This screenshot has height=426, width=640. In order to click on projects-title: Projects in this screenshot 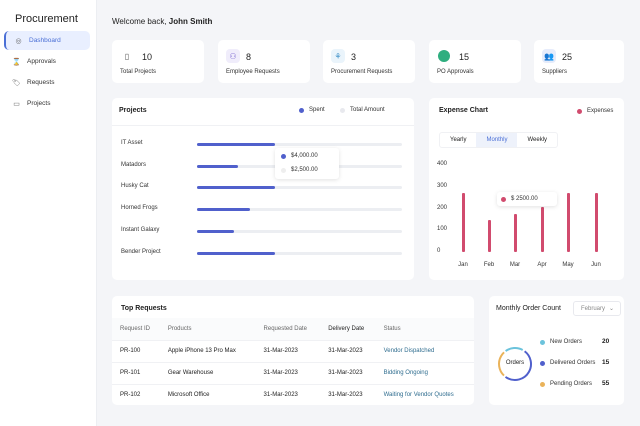, I will do `click(133, 110)`.